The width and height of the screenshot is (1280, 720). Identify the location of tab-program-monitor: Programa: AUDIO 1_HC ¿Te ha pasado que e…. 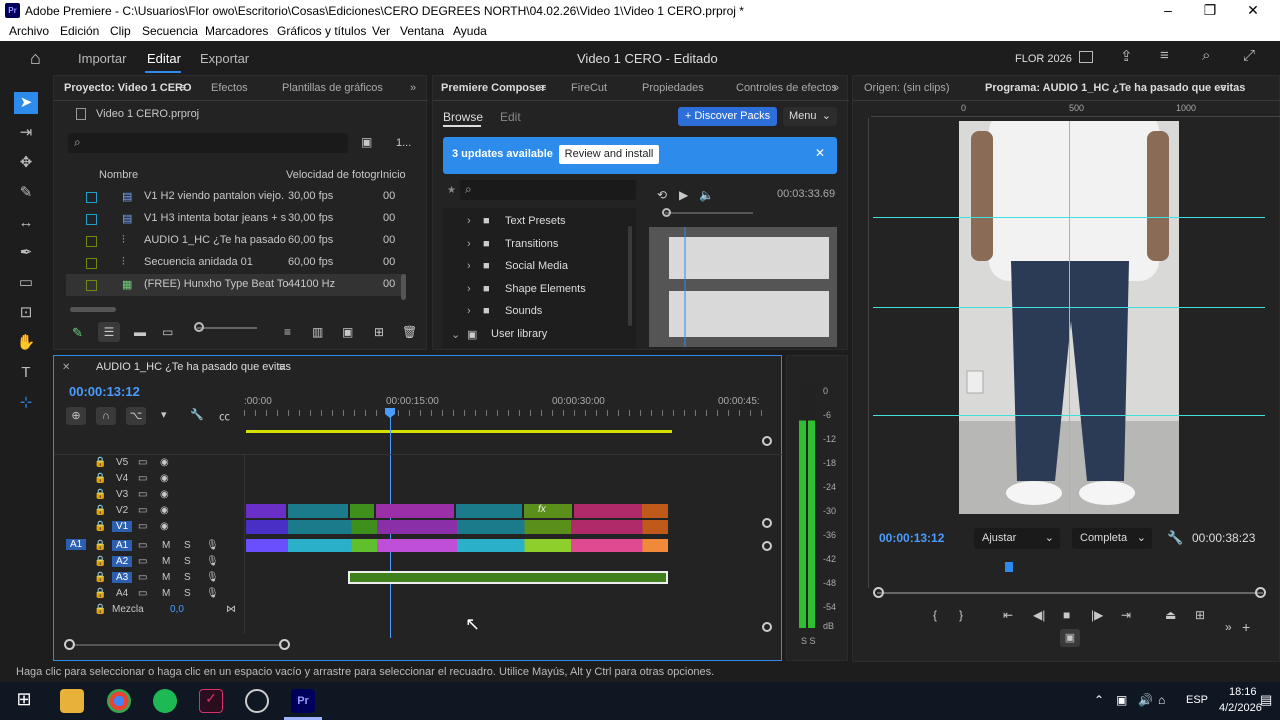
(1115, 88).